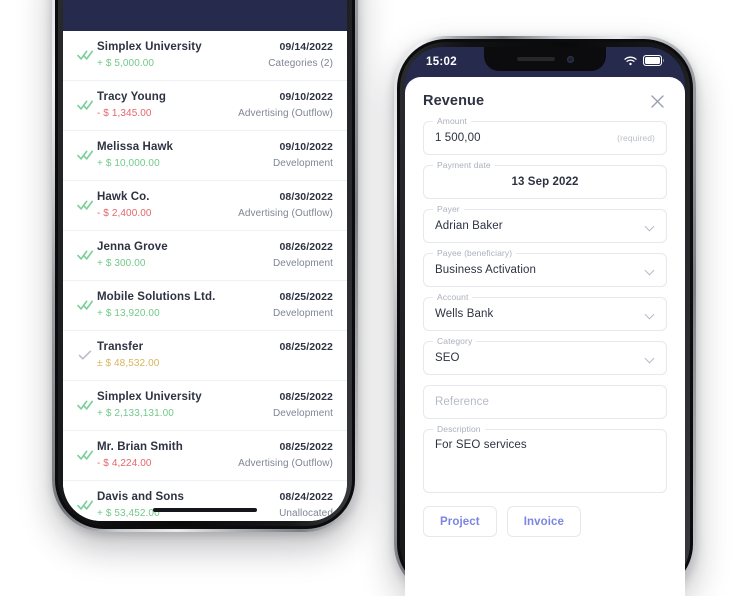 Image resolution: width=746 pixels, height=596 pixels. I want to click on status-time: 15:02, so click(441, 62).